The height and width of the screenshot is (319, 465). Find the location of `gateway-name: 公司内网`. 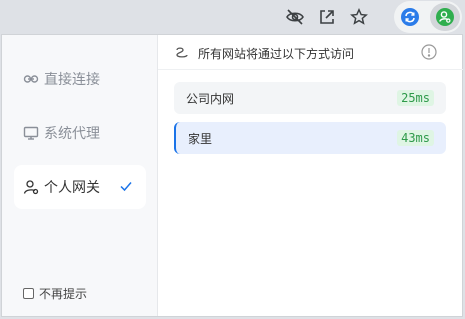

gateway-name: 公司内网 is located at coordinates (210, 98).